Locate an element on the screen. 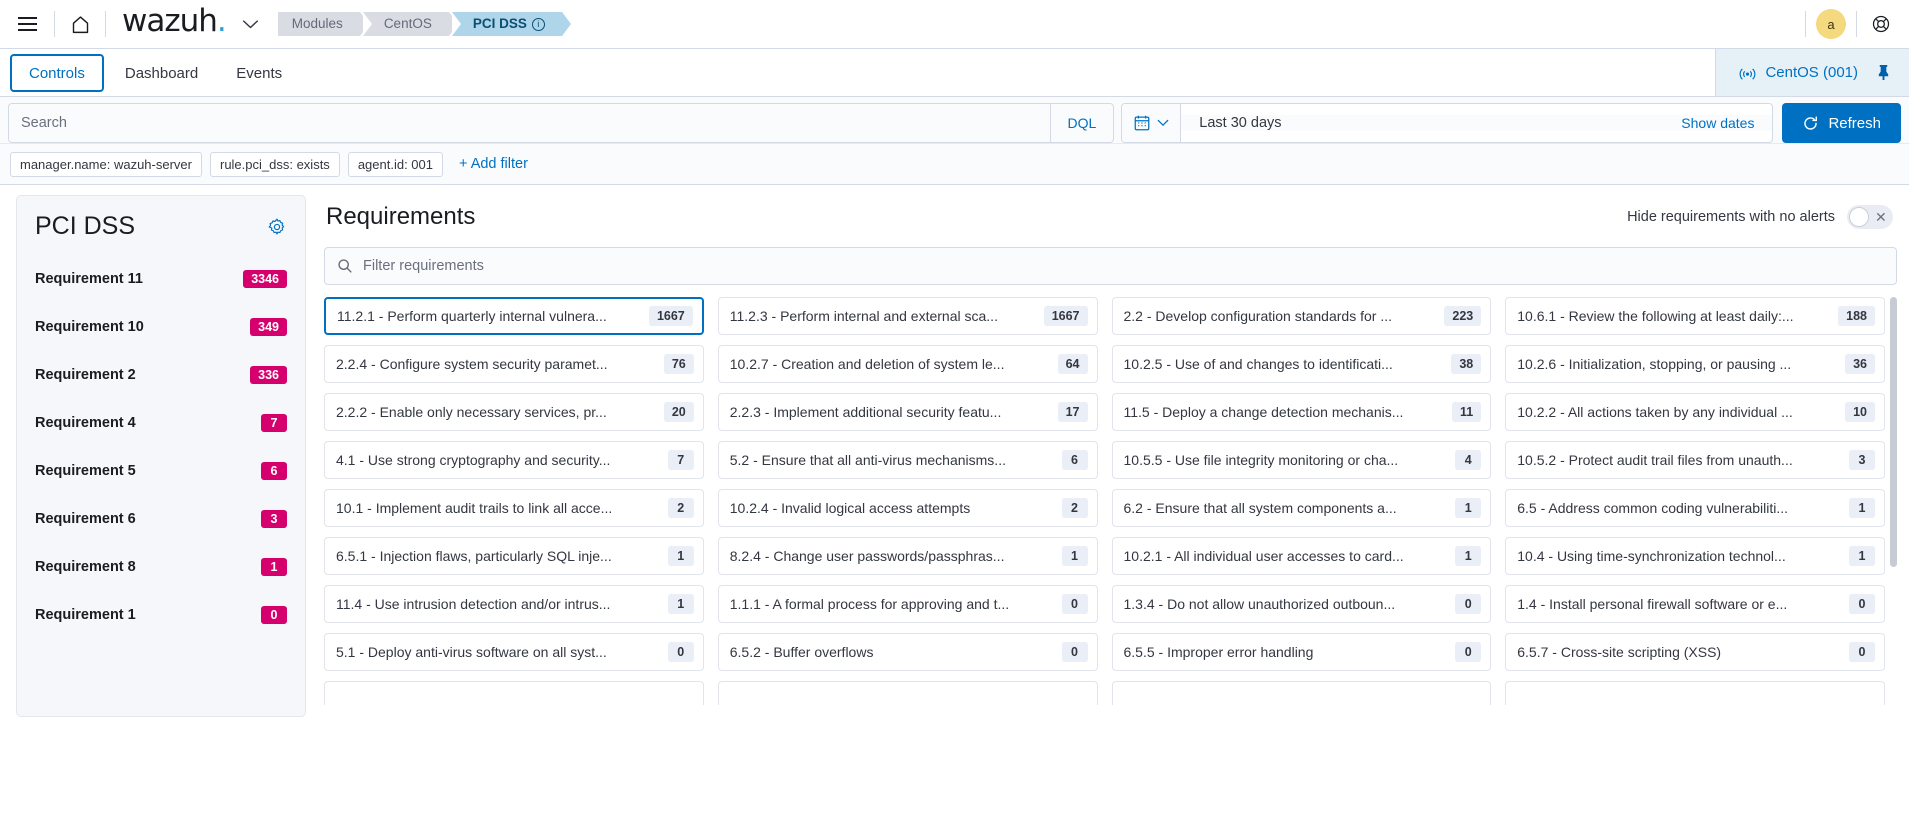 This screenshot has width=1909, height=815. breadcrumb-item-centos: CentOS is located at coordinates (410, 24).